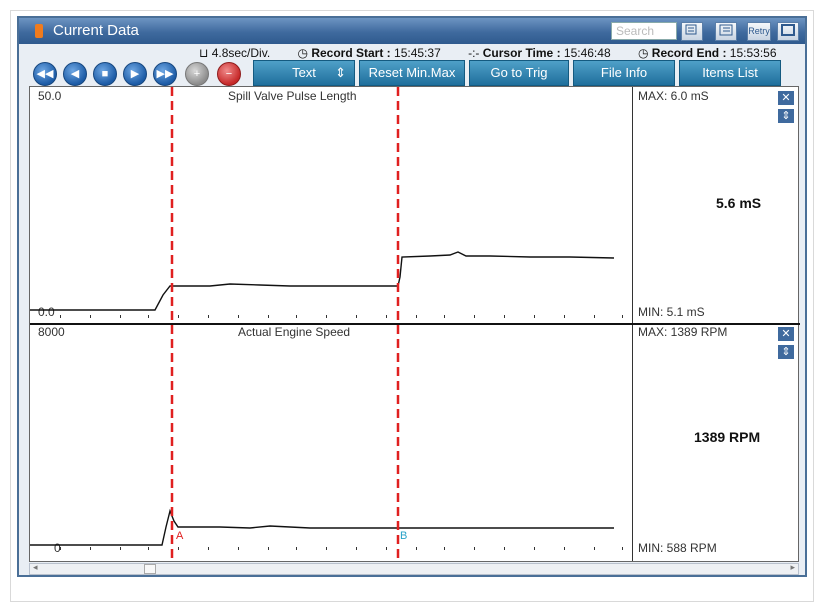 This screenshot has height=612, width=824. I want to click on panel2-current-value: 1389 RPM, so click(727, 437).